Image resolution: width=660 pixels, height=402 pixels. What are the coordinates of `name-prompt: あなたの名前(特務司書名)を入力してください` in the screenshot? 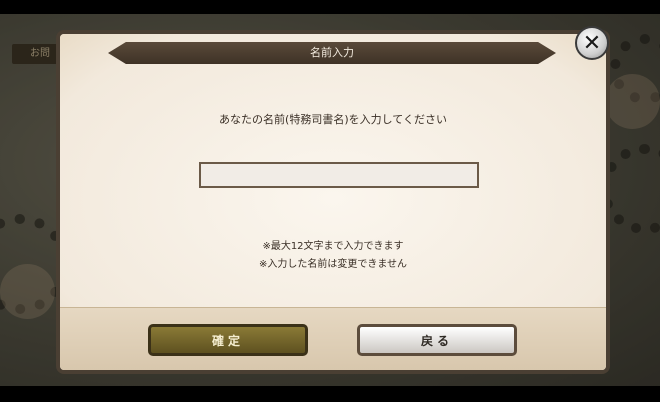 It's located at (333, 119).